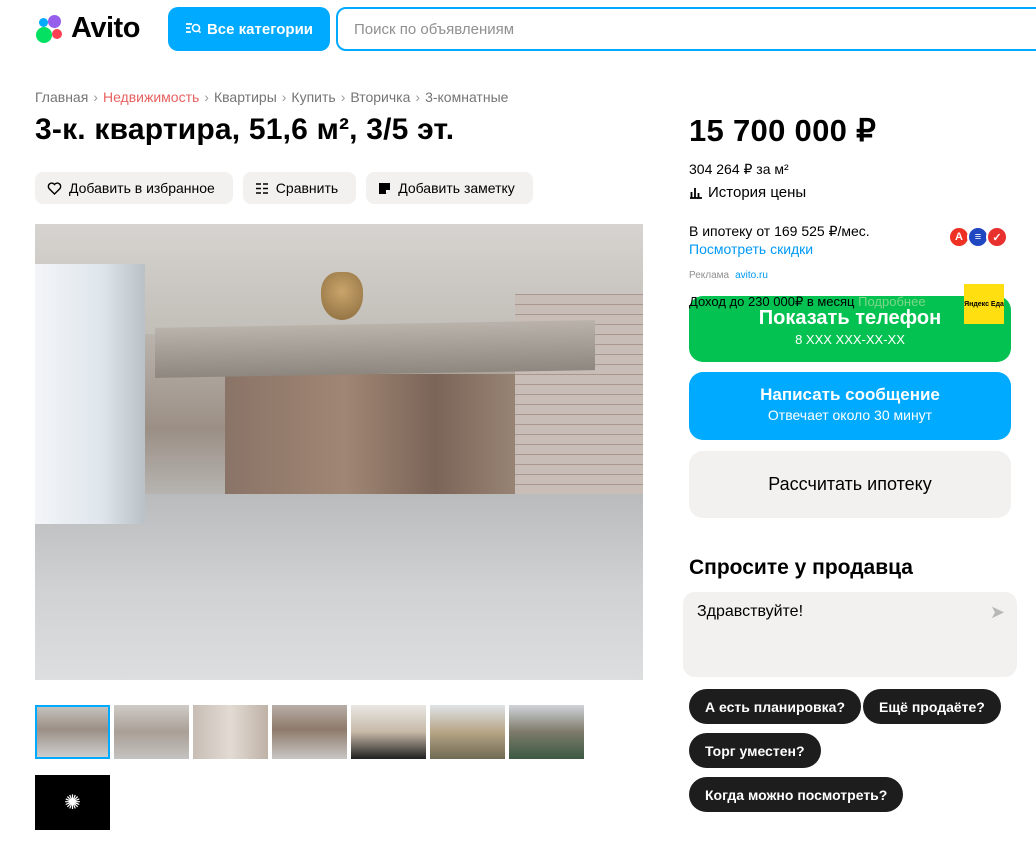 The height and width of the screenshot is (843, 1036). What do you see at coordinates (142, 188) in the screenshot?
I see `add-favorite-label: Добавить в избранное` at bounding box center [142, 188].